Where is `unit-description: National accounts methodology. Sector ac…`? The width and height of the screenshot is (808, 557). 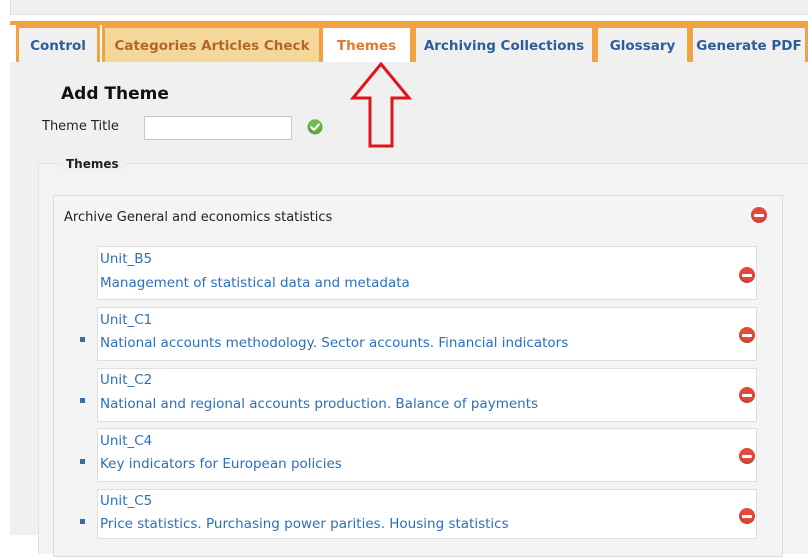
unit-description: National accounts methodology. Sector ac… is located at coordinates (334, 343).